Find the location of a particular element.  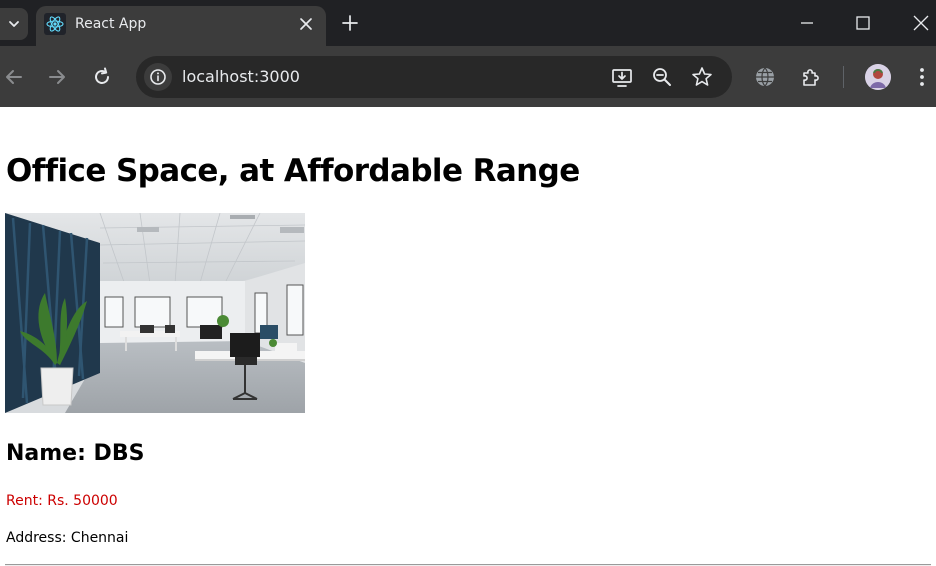

office-name: Name: DBS is located at coordinates (75, 453).